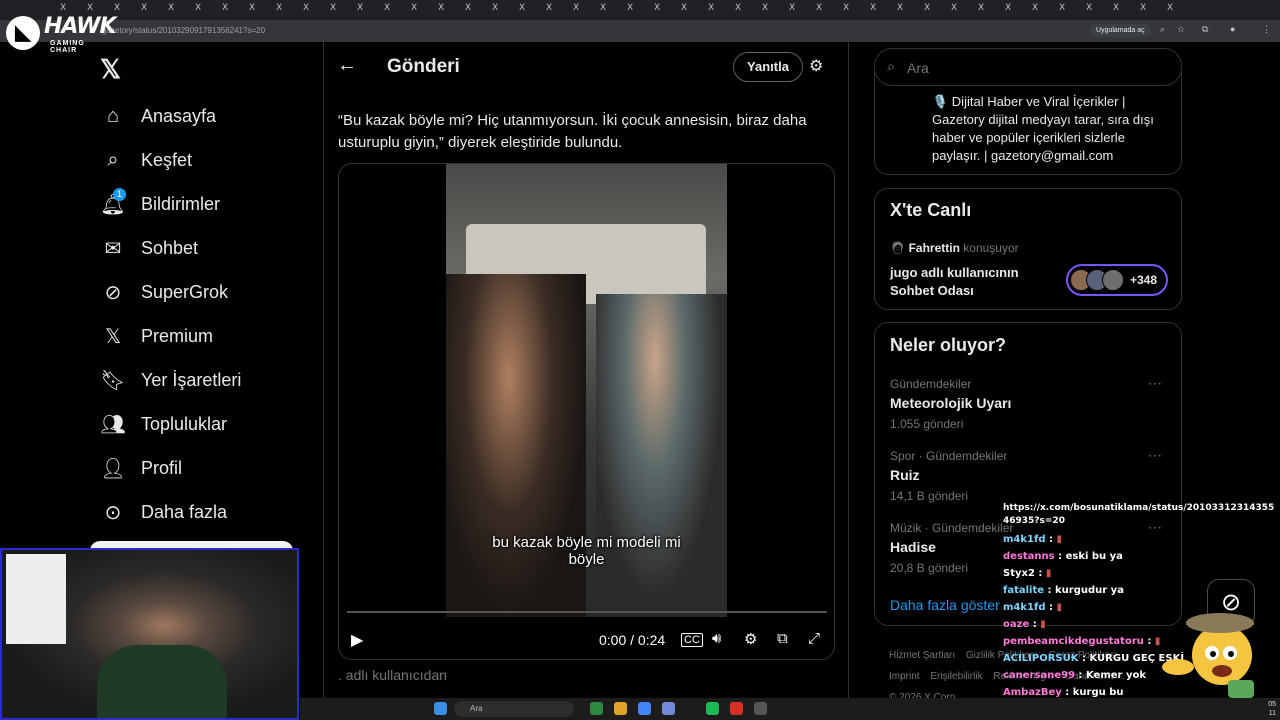 The height and width of the screenshot is (720, 1280). What do you see at coordinates (1266, 29) in the screenshot?
I see `browser-menu-icon: ⋮` at bounding box center [1266, 29].